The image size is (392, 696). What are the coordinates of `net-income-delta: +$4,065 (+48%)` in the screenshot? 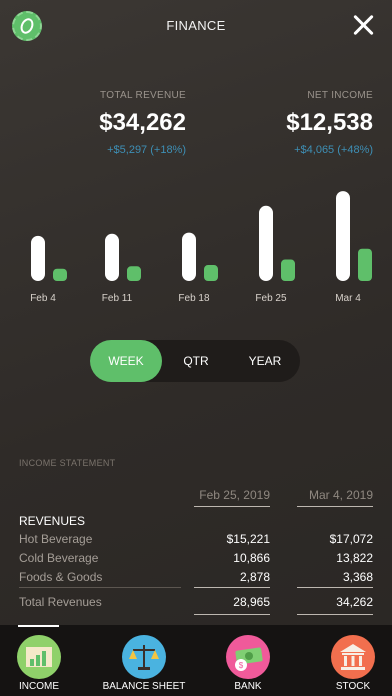 It's located at (333, 150).